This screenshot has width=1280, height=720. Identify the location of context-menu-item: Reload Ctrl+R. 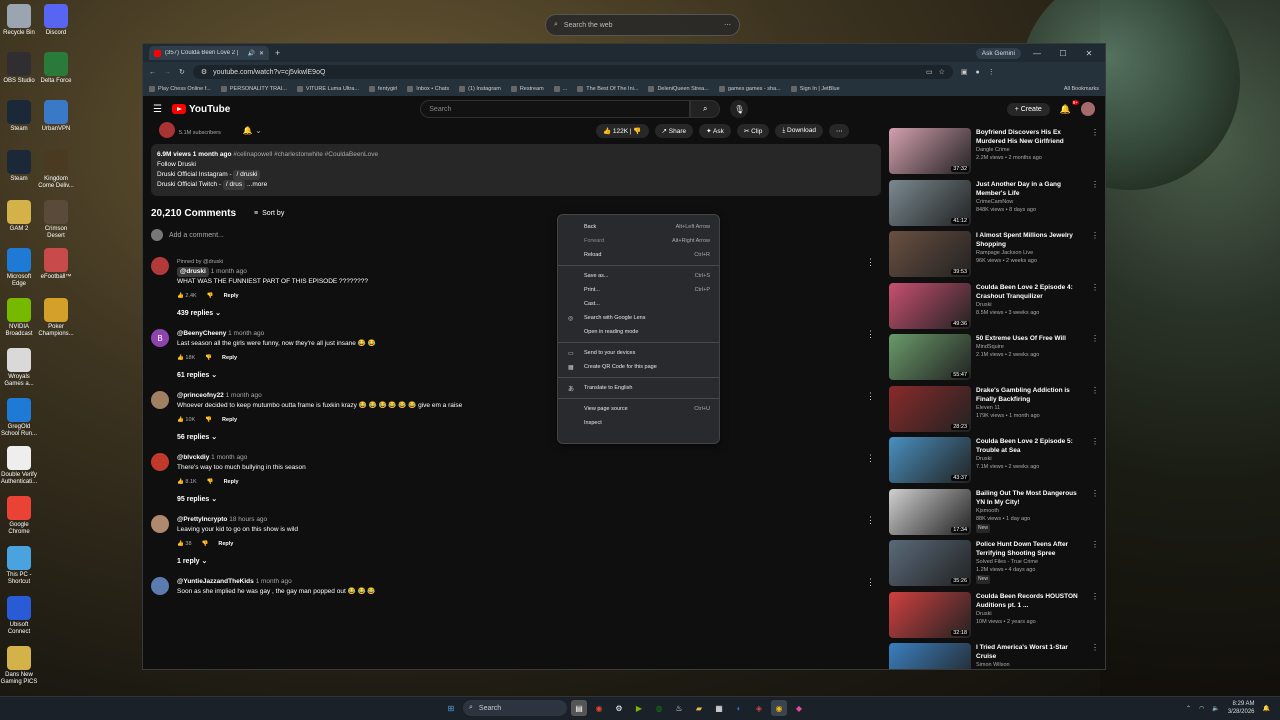
(638, 255).